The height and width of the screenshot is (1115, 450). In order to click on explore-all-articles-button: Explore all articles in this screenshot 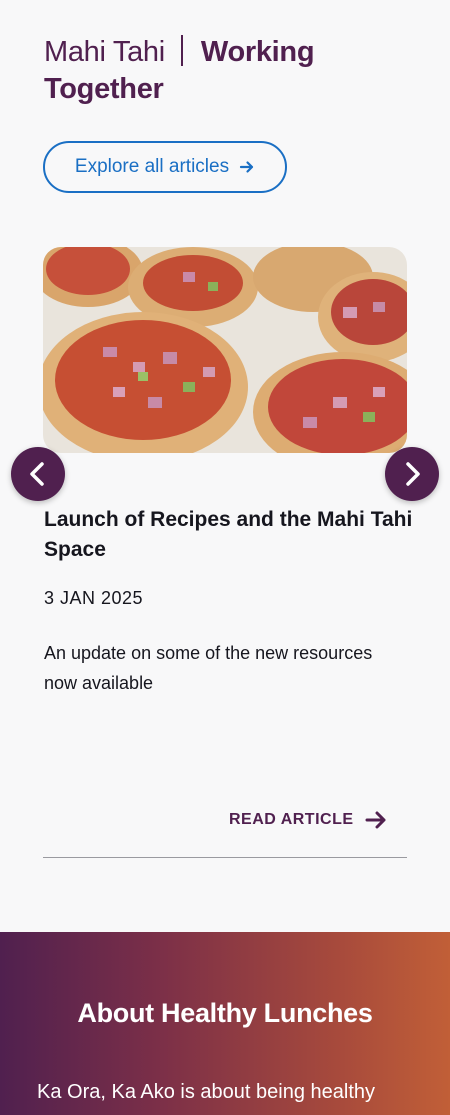, I will do `click(165, 167)`.